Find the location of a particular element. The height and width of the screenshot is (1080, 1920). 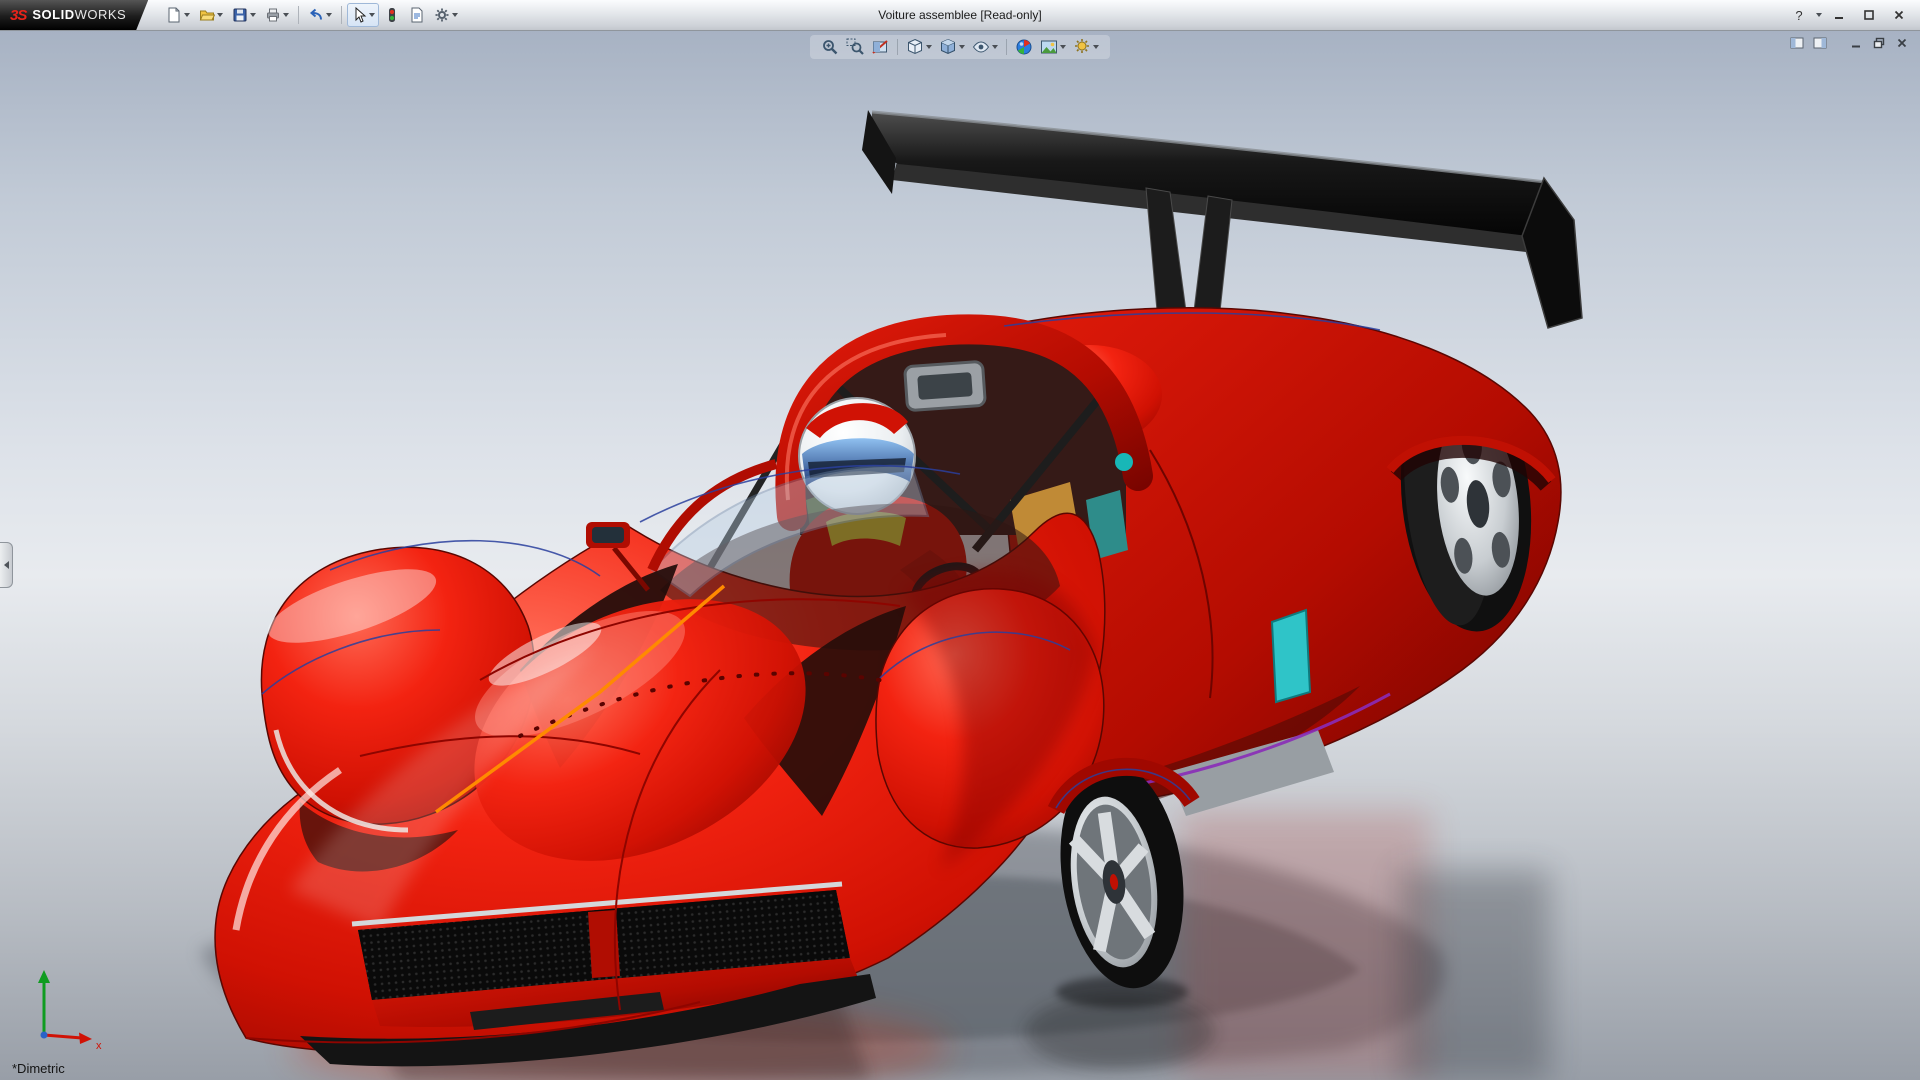

pane-toggle-right-button is located at coordinates (1820, 42).